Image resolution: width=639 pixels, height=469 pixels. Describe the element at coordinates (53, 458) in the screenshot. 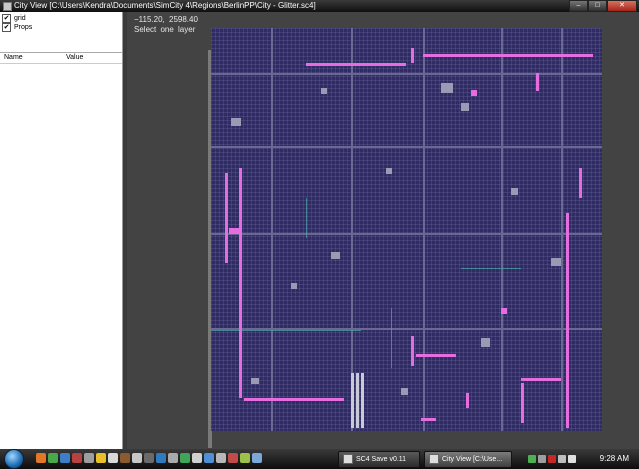

I see `messenger-icon` at that location.